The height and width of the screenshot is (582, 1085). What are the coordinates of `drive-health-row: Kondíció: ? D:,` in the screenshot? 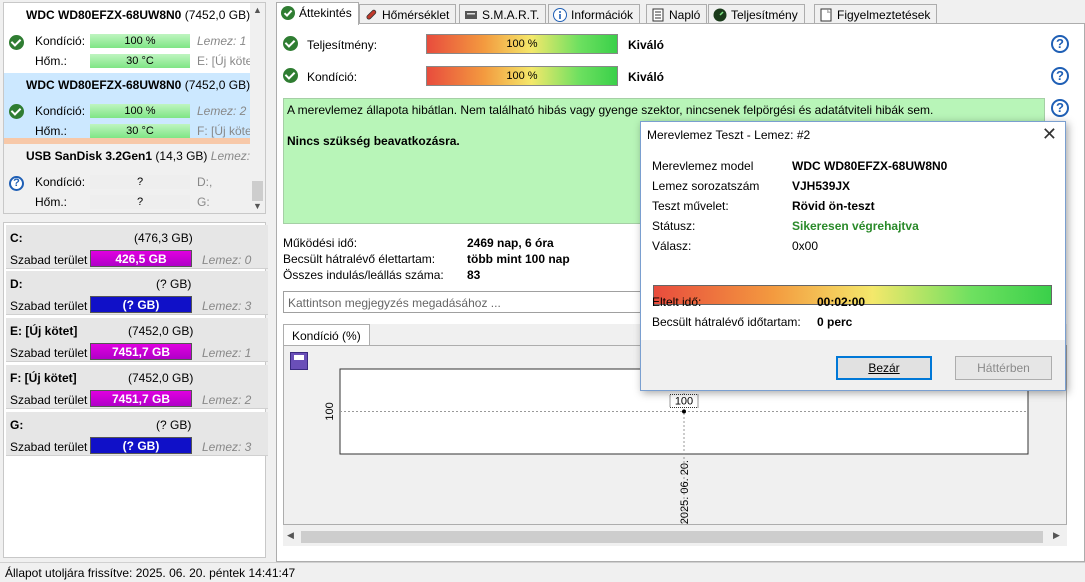 It's located at (127, 182).